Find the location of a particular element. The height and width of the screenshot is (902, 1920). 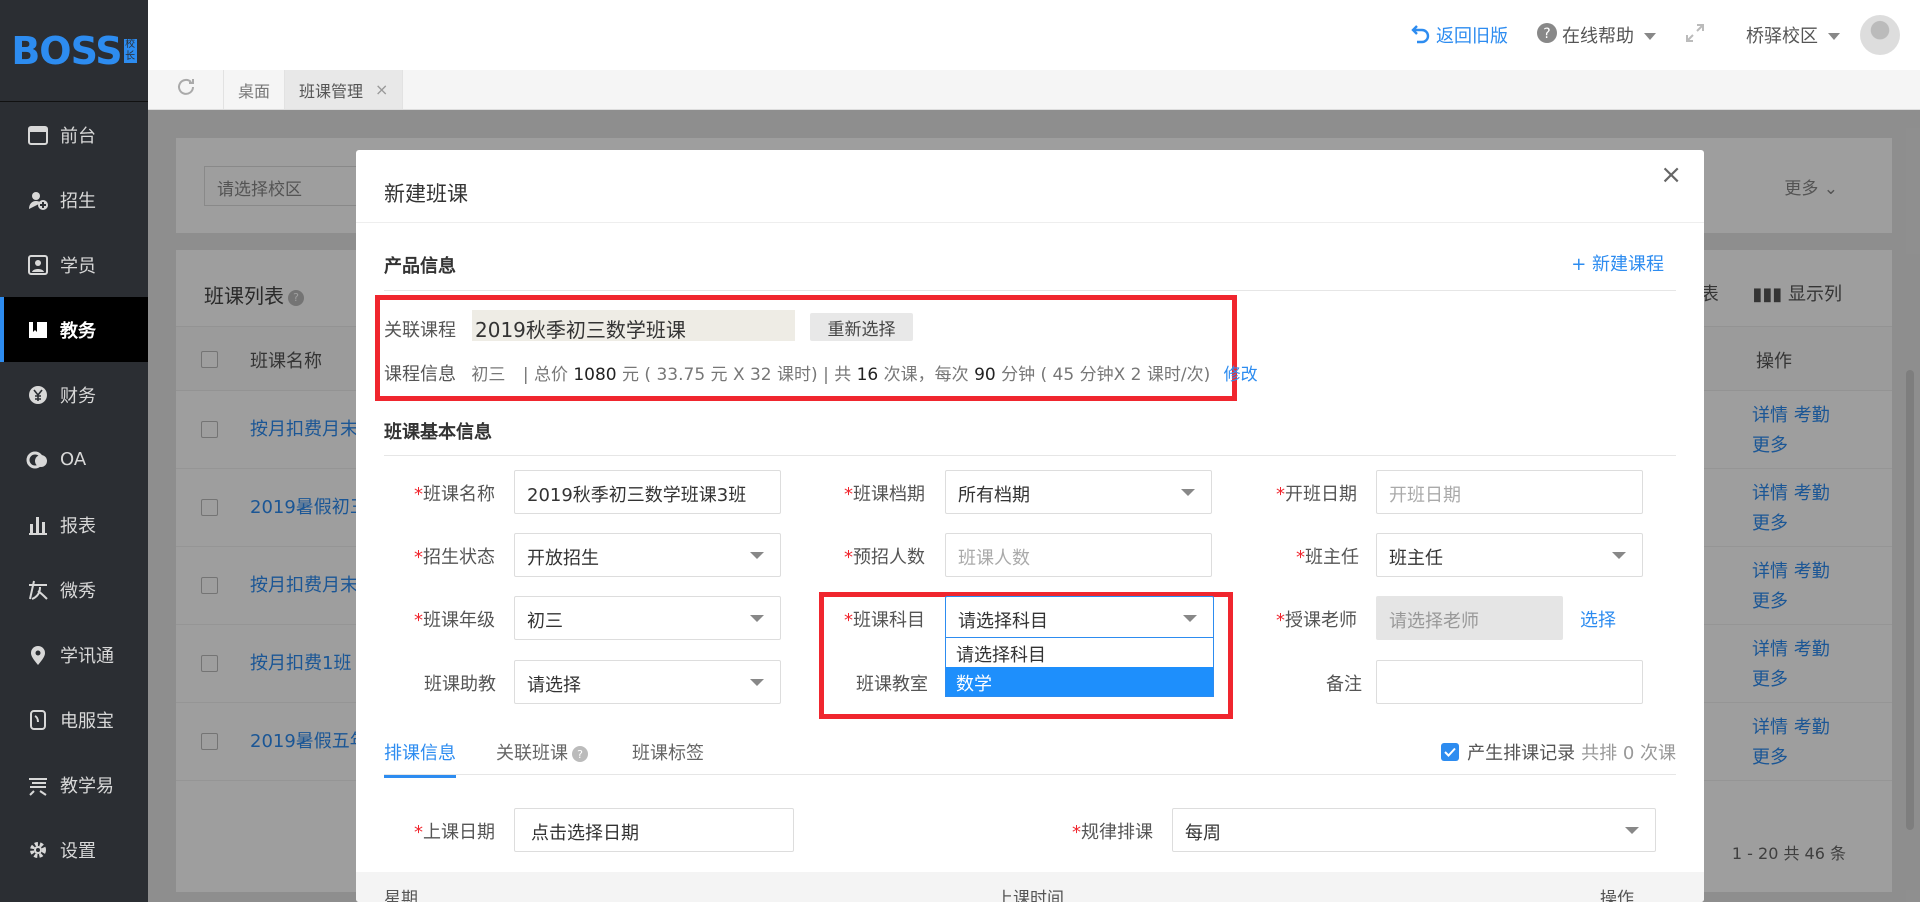

term-select: 所有档期 is located at coordinates (1078, 492).